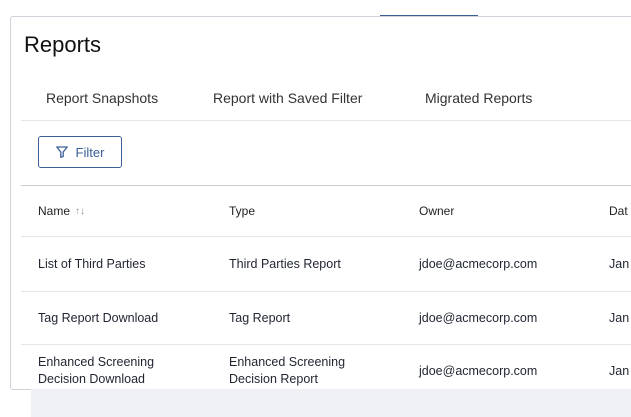  Describe the element at coordinates (63, 44) in the screenshot. I see `page-title: Reports` at that location.